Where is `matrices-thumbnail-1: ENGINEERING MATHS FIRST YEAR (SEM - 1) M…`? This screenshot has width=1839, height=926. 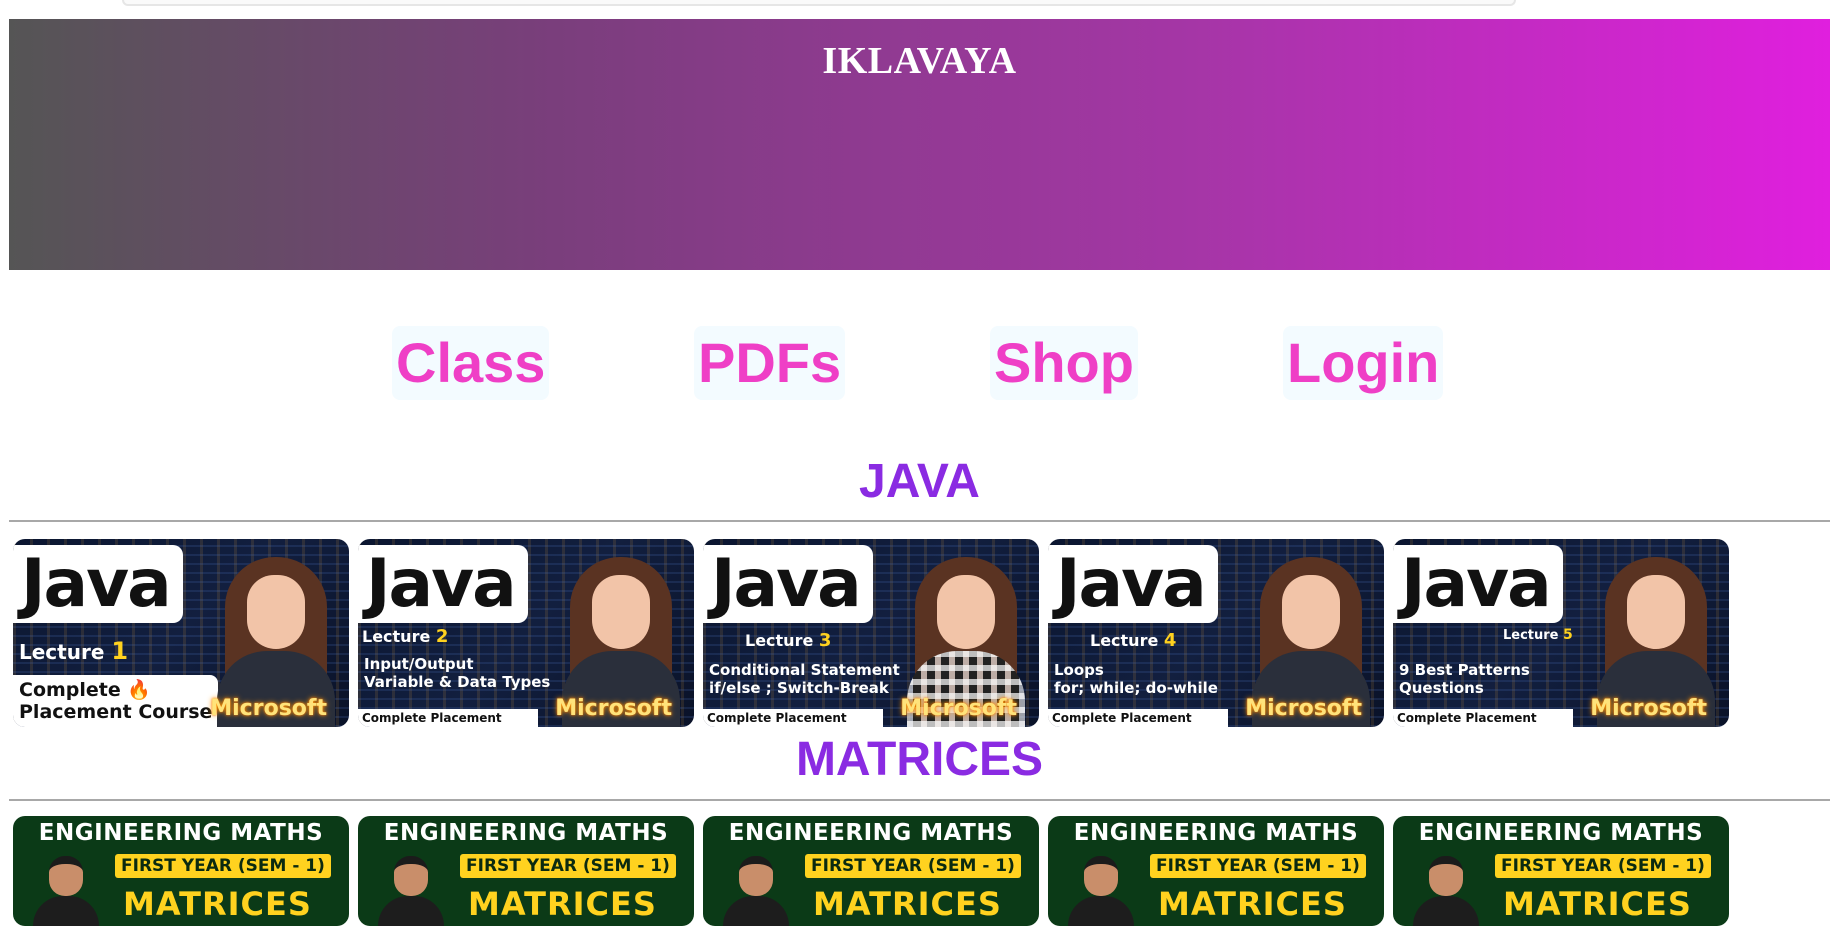 matrices-thumbnail-1: ENGINEERING MATHS FIRST YEAR (SEM - 1) M… is located at coordinates (181, 871).